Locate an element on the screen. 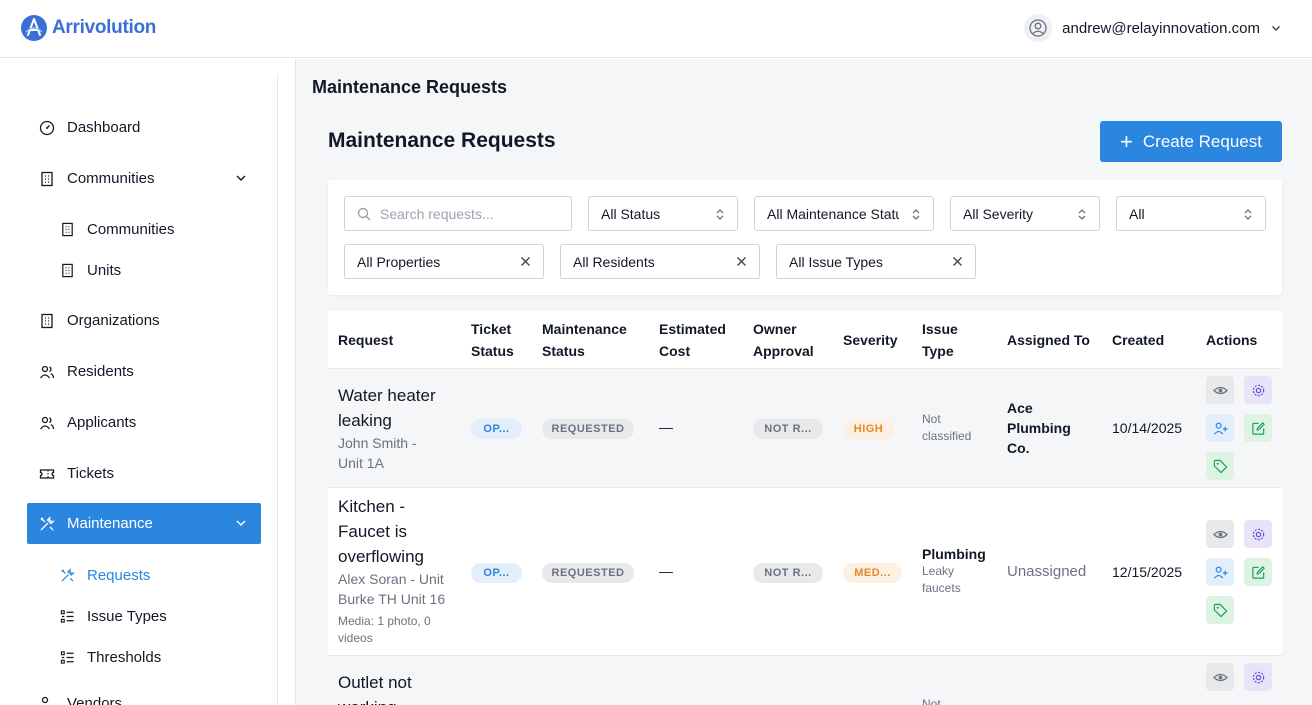 Image resolution: width=1312 pixels, height=705 pixels. issue-type-sub: Leaky is located at coordinates (938, 571).